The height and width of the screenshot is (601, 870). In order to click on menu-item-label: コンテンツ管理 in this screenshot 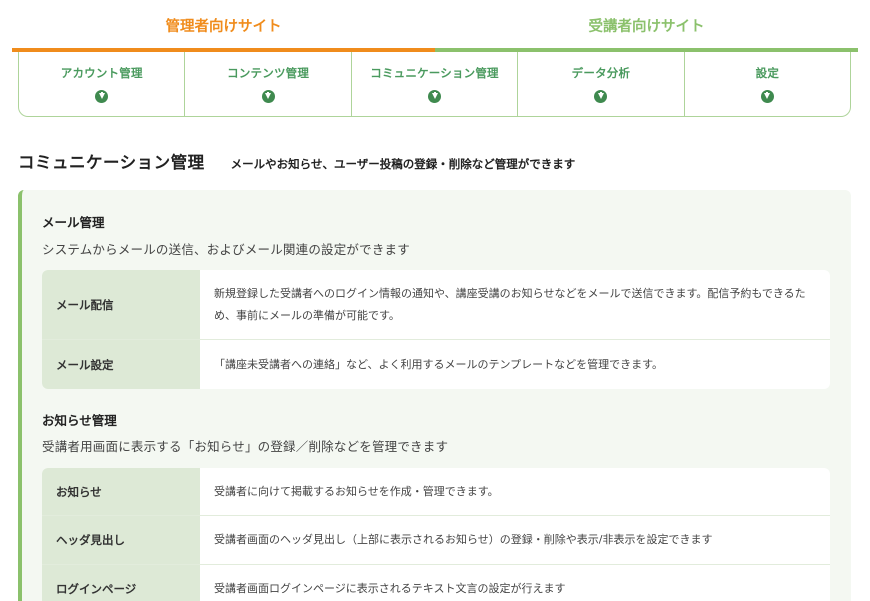, I will do `click(268, 73)`.